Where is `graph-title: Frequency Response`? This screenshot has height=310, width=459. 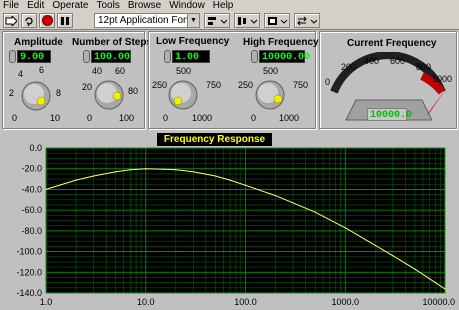 graph-title: Frequency Response is located at coordinates (214, 139).